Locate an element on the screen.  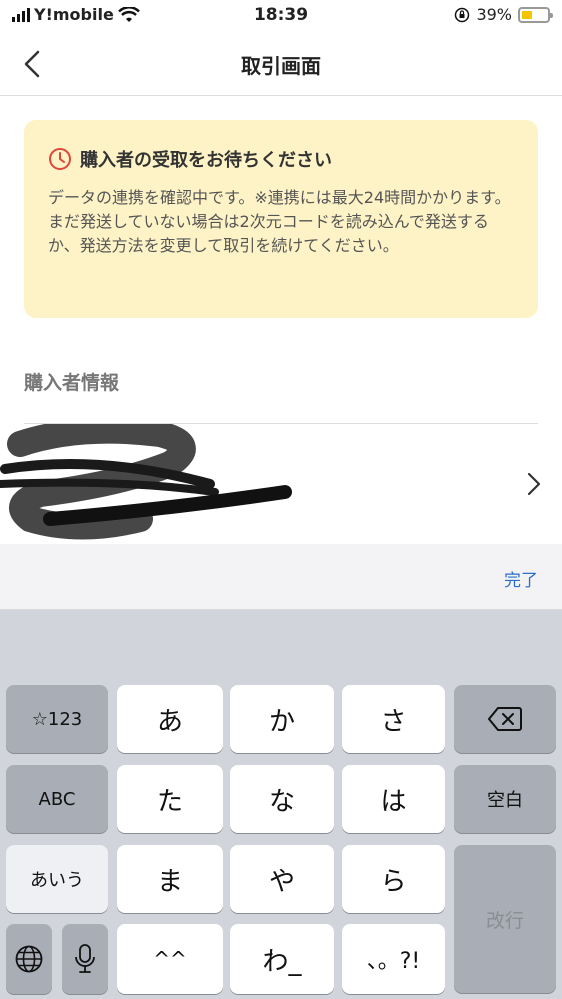
notice-heading-row: 購入者の受取をお待ちください is located at coordinates (281, 159).